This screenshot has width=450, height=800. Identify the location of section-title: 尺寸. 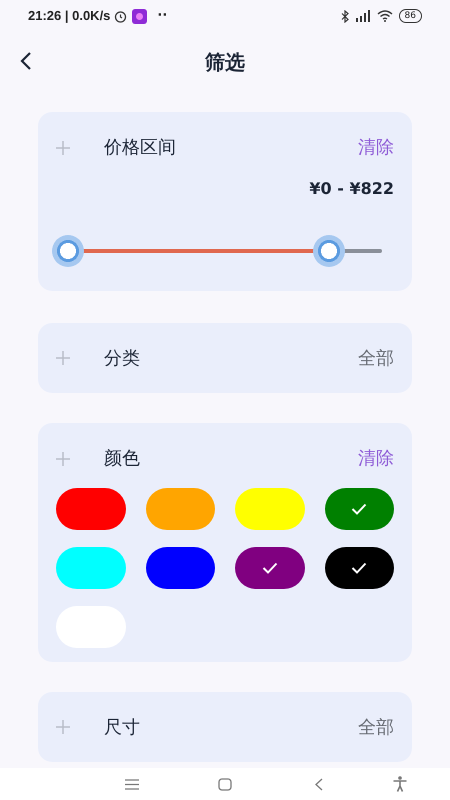
(122, 728).